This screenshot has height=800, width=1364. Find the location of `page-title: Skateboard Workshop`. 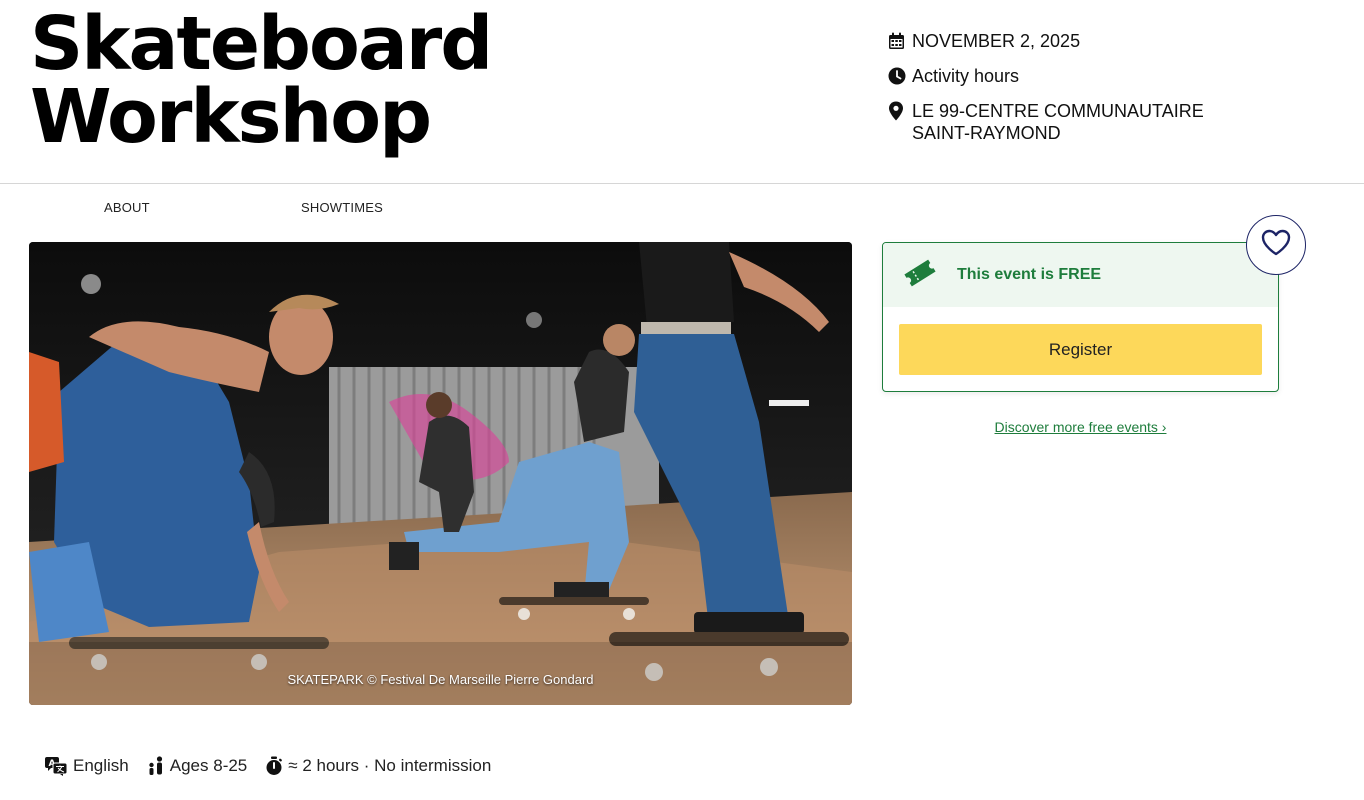

page-title: Skateboard Workshop is located at coordinates (330, 80).